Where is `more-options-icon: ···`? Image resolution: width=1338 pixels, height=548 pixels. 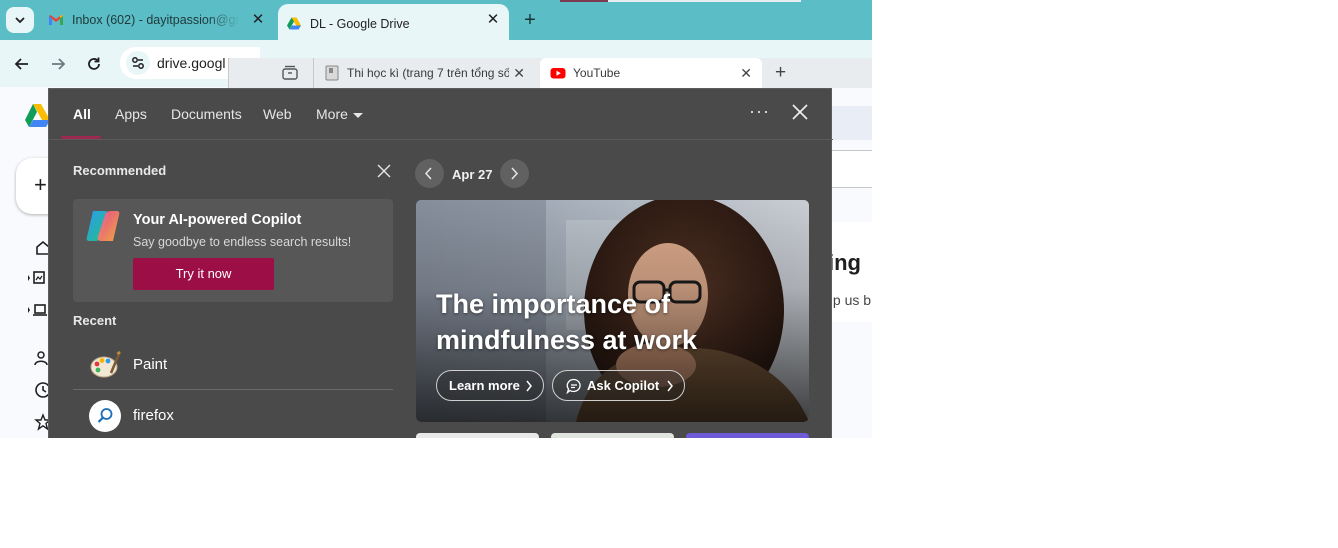
more-options-icon: ··· is located at coordinates (759, 111).